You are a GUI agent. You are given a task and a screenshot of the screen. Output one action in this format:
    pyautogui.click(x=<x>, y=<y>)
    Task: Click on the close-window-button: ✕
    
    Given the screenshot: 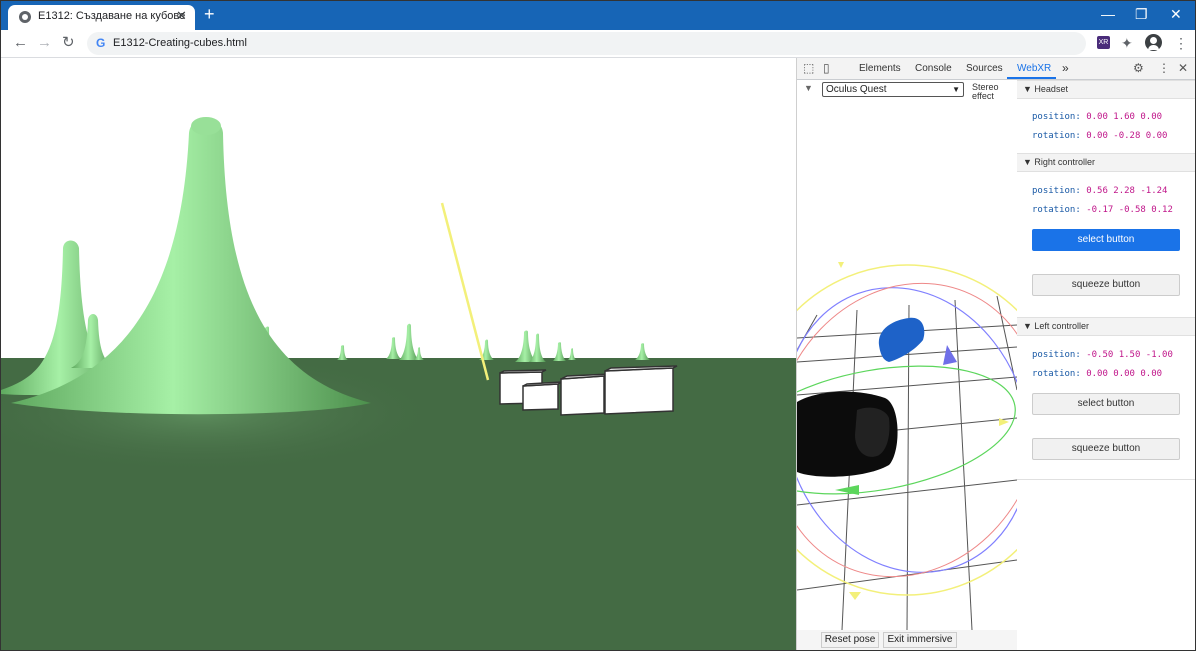 What is the action you would take?
    pyautogui.click(x=1176, y=14)
    